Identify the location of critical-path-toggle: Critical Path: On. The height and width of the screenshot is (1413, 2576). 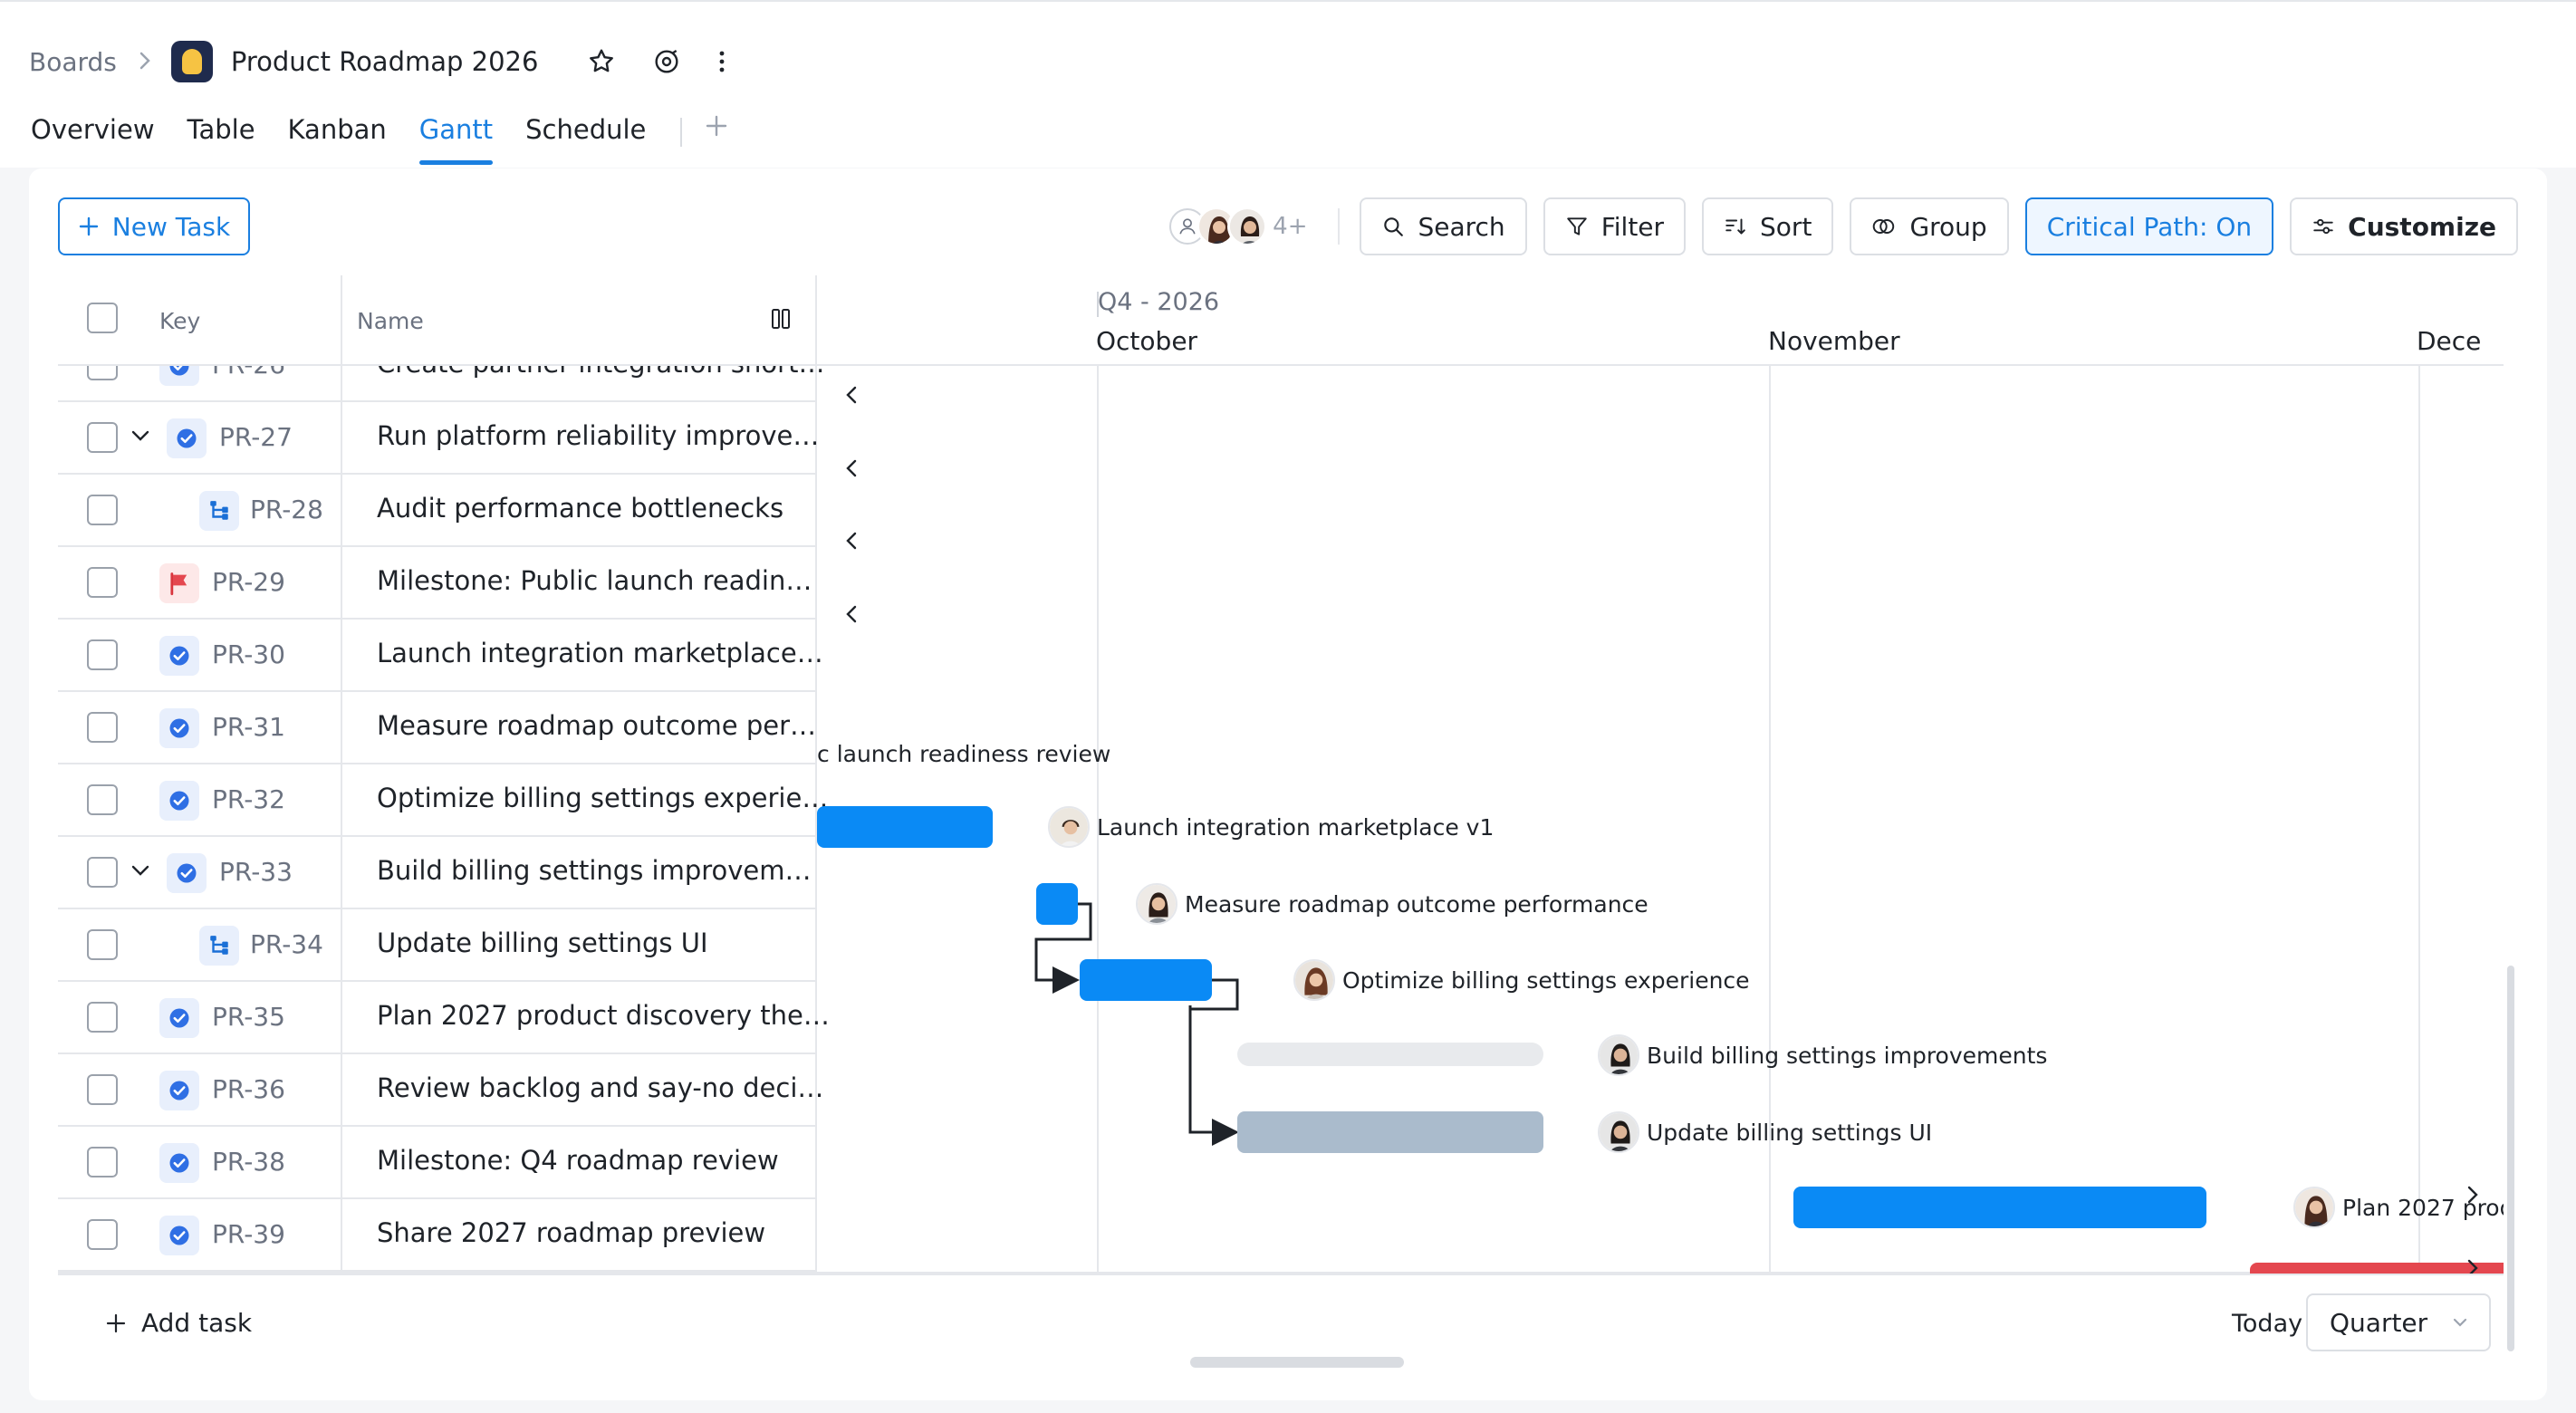
(2149, 226).